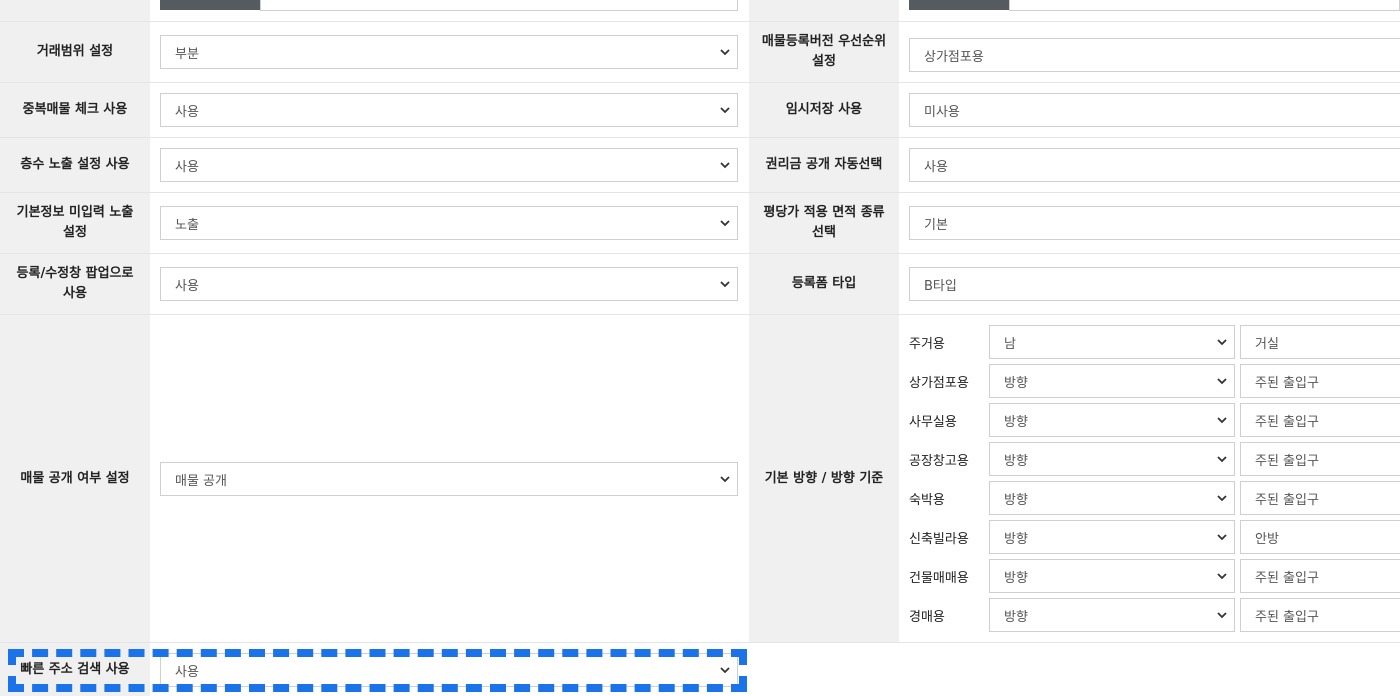 This screenshot has width=1400, height=696. Describe the element at coordinates (449, 223) in the screenshot. I see `basic-info-display-select: 노출` at that location.